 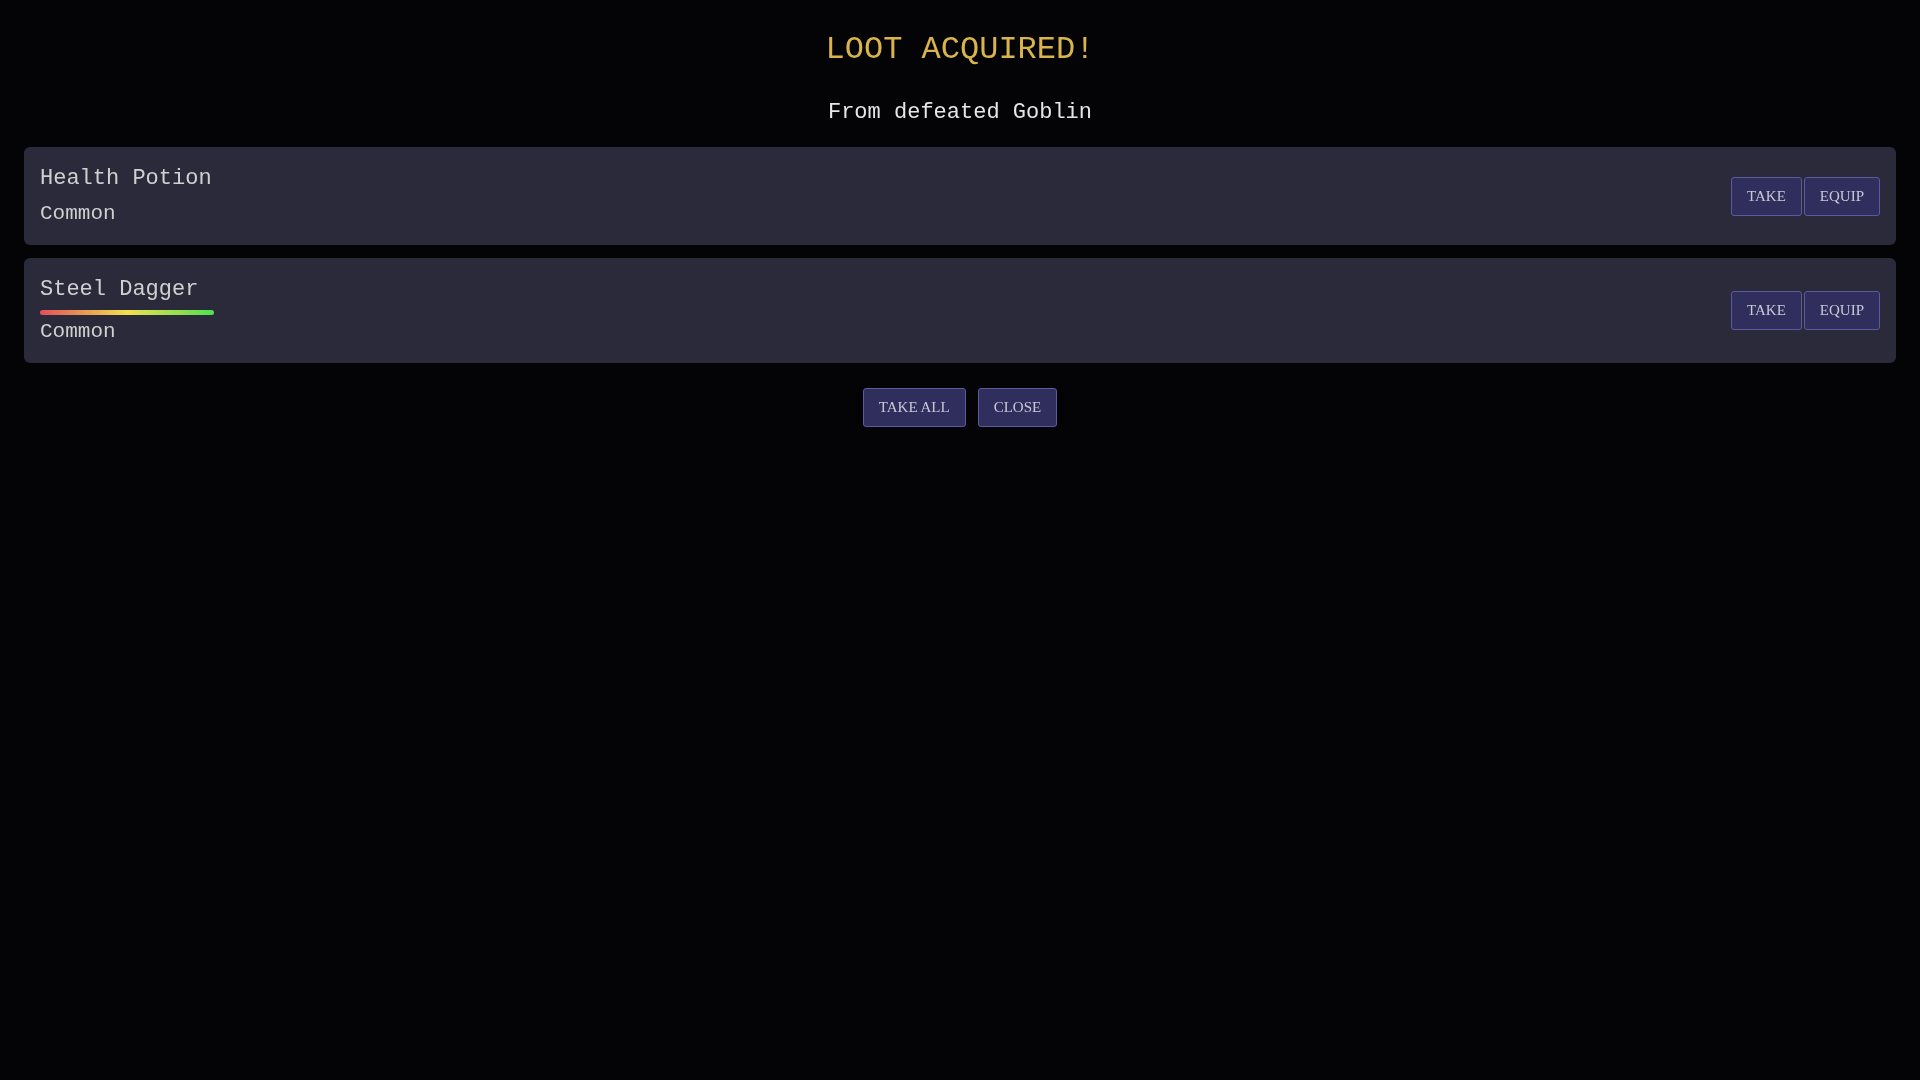 I want to click on item-name: Steel Dagger, so click(x=119, y=290).